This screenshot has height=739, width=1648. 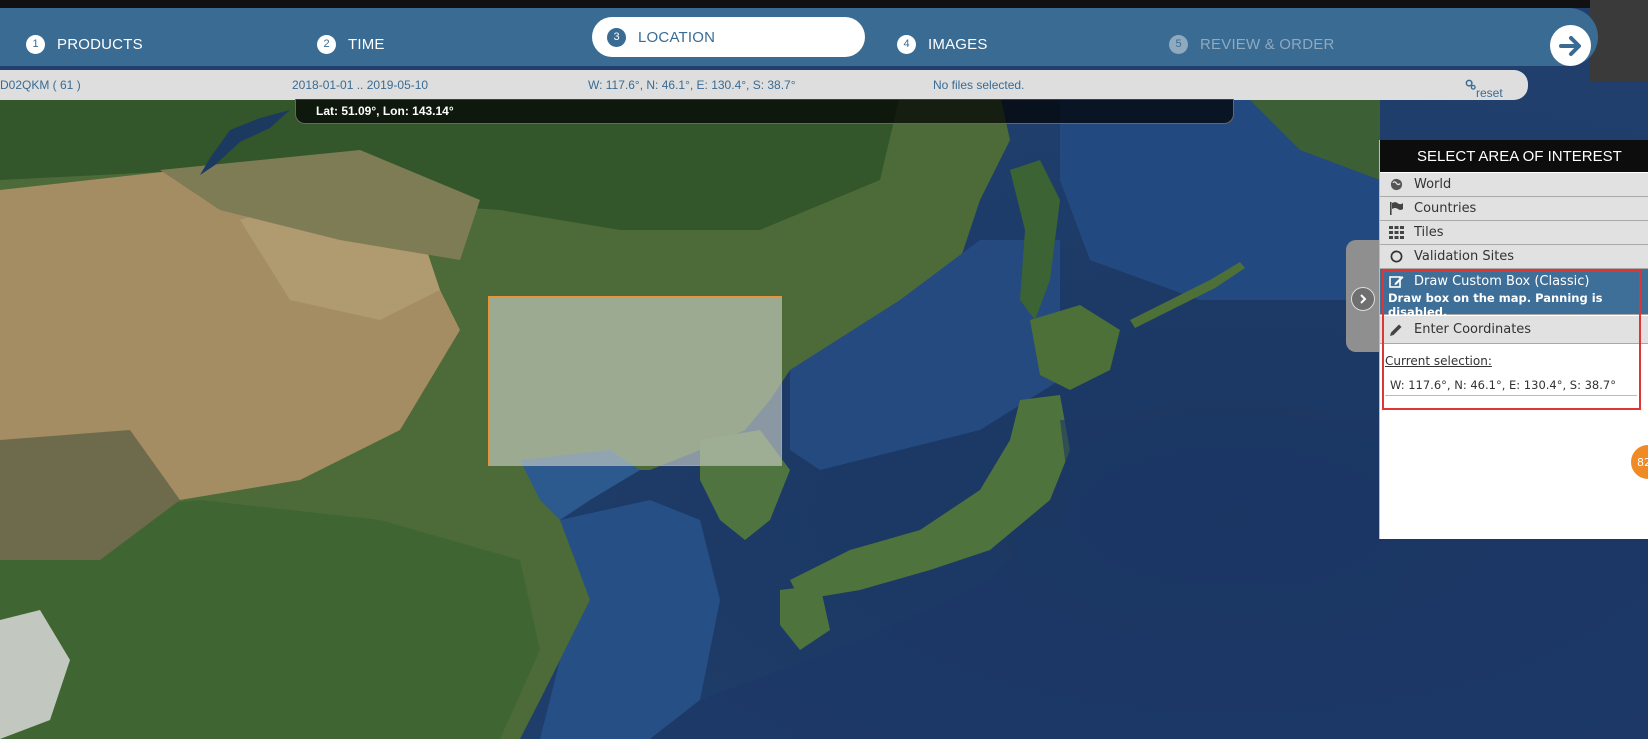 What do you see at coordinates (1619, 41) in the screenshot?
I see `header-right-band` at bounding box center [1619, 41].